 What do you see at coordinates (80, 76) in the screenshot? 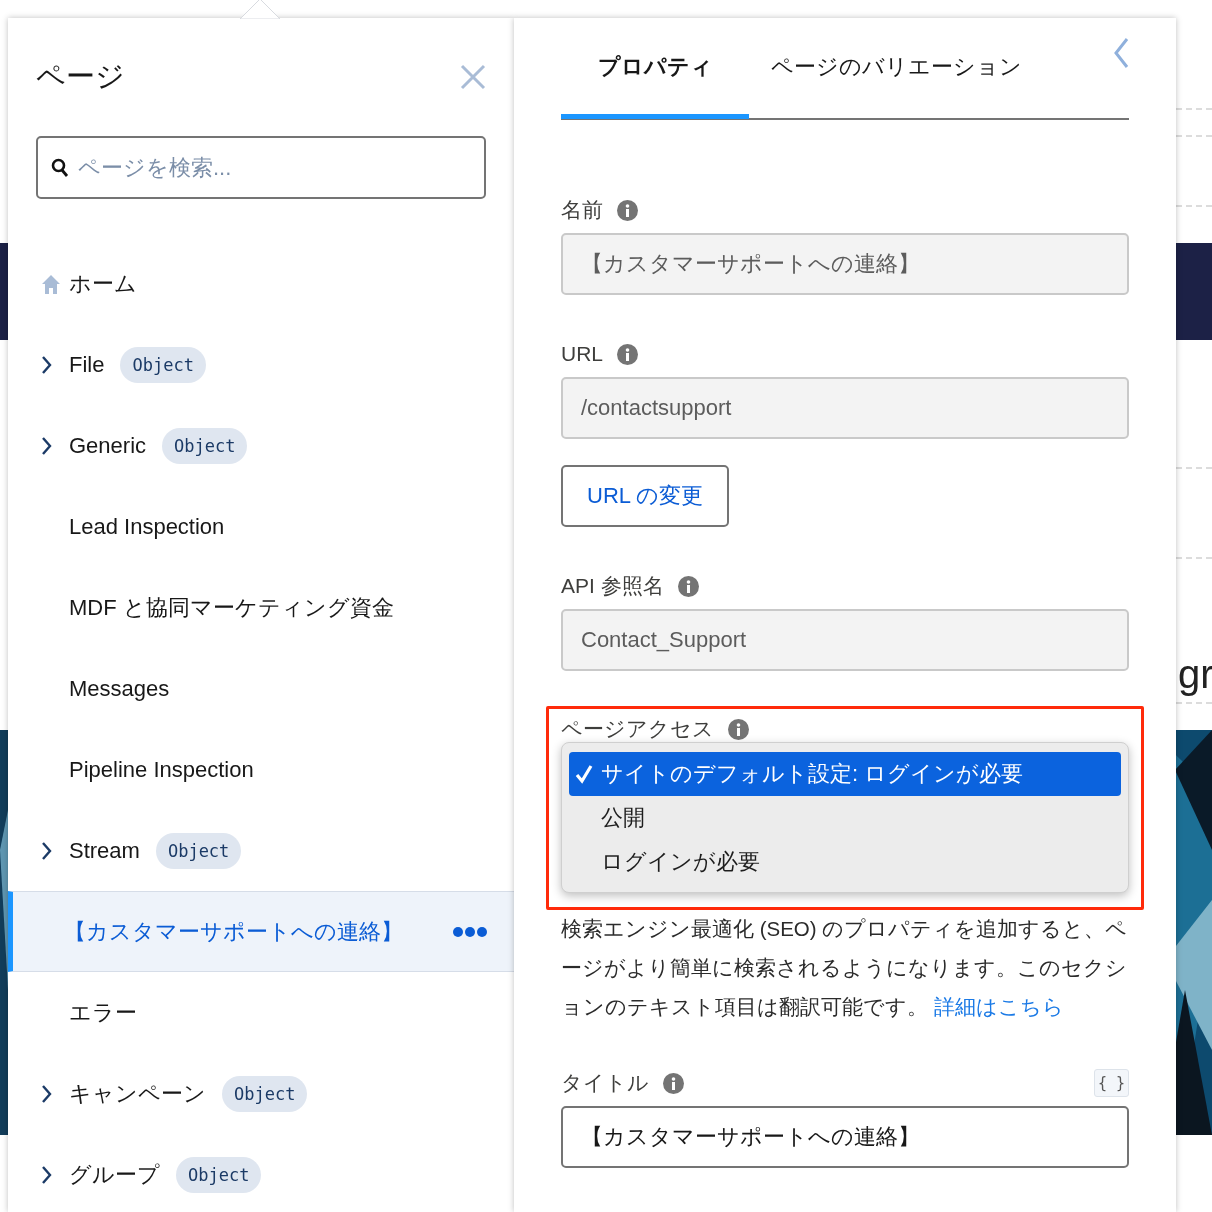
I see `panel-title: ページ` at bounding box center [80, 76].